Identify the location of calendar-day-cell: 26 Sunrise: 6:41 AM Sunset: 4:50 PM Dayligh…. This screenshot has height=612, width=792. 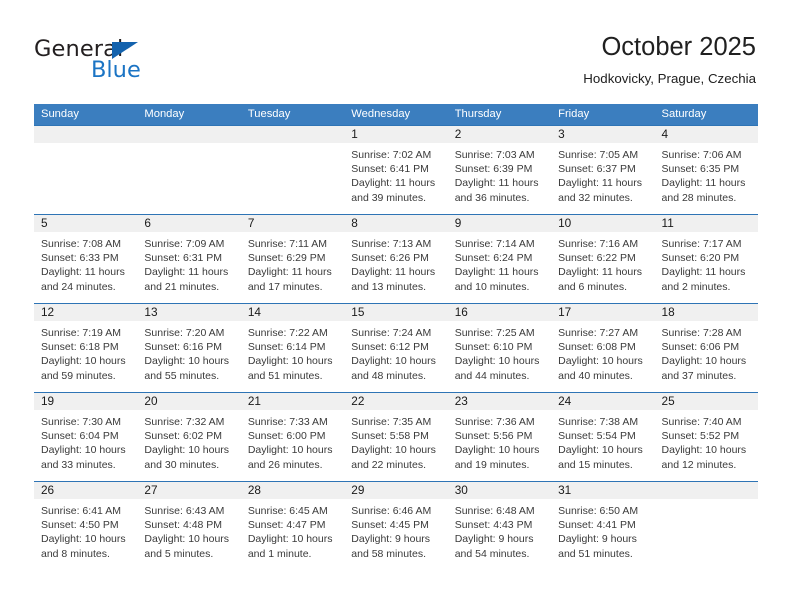
(86, 526).